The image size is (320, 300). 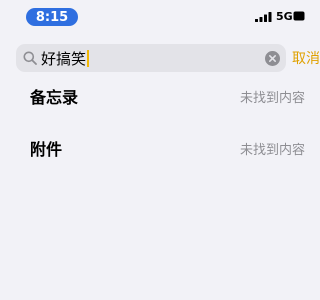 What do you see at coordinates (272, 58) in the screenshot?
I see `clear-icon` at bounding box center [272, 58].